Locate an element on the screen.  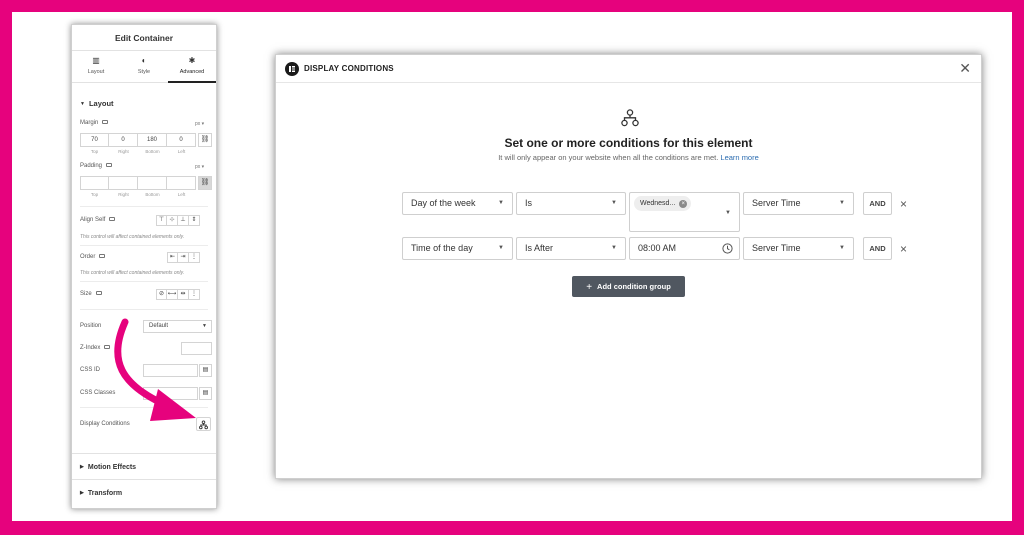
condition-operator-value: Is After is located at coordinates (539, 248).